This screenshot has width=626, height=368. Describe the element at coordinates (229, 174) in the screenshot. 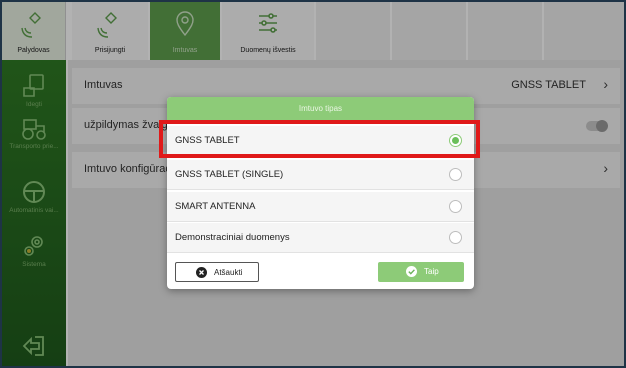

I see `option-label: GNSS TABLET (SINGLE)` at that location.